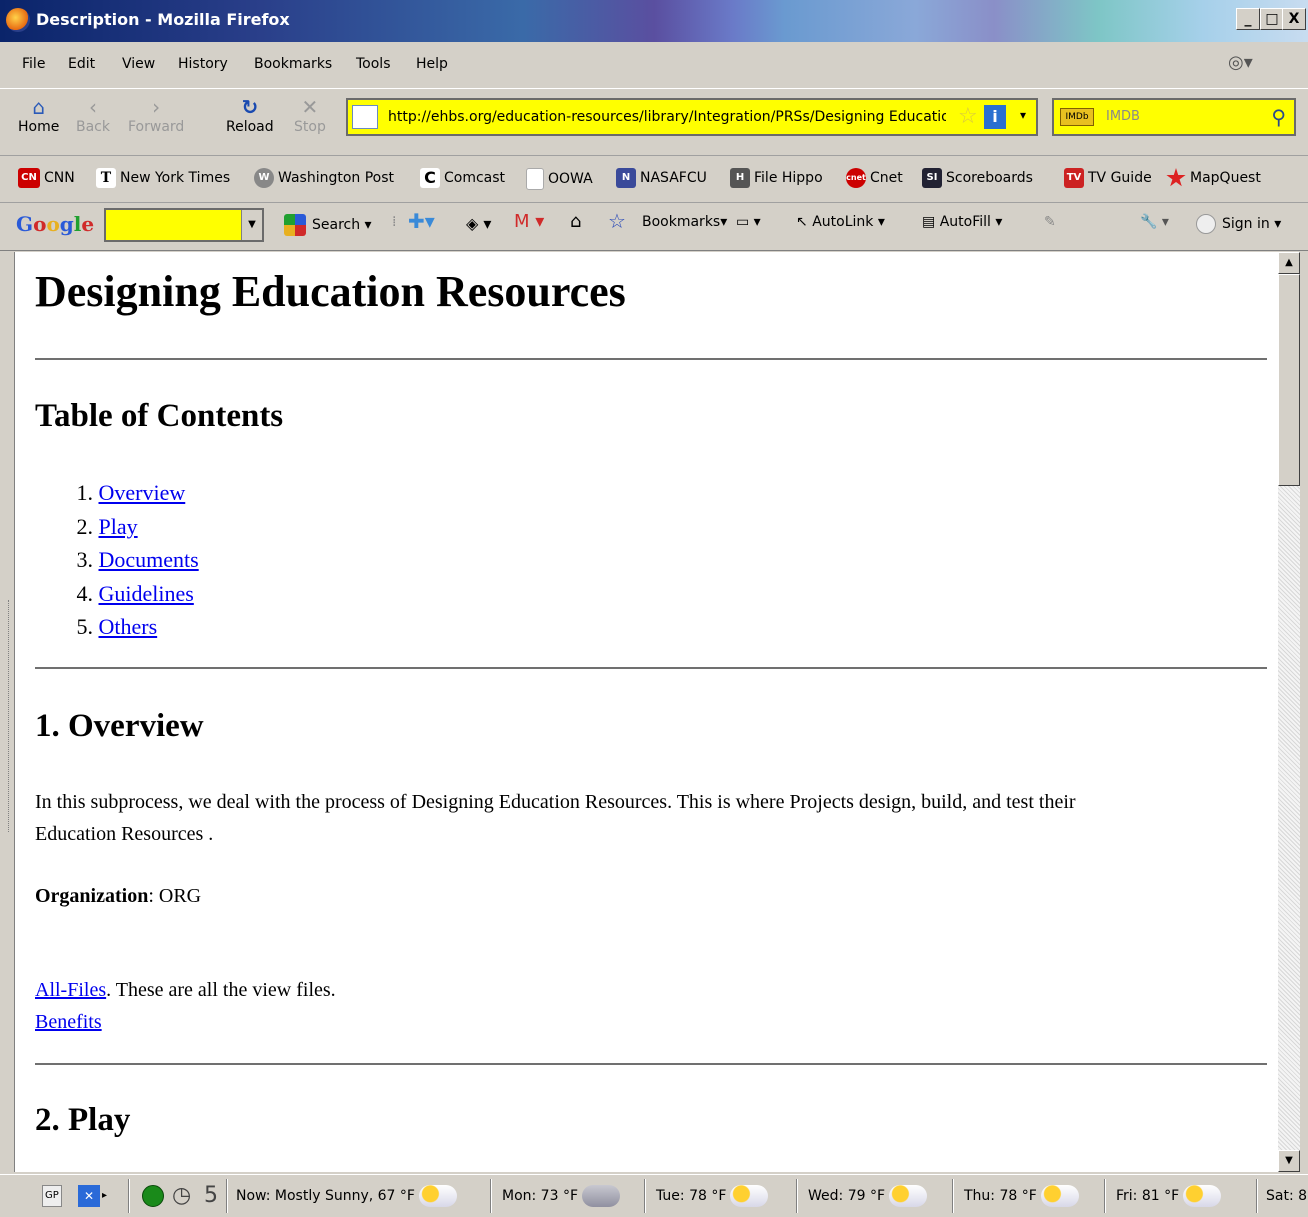  I want to click on toc-item: 2. Play, so click(117, 527).